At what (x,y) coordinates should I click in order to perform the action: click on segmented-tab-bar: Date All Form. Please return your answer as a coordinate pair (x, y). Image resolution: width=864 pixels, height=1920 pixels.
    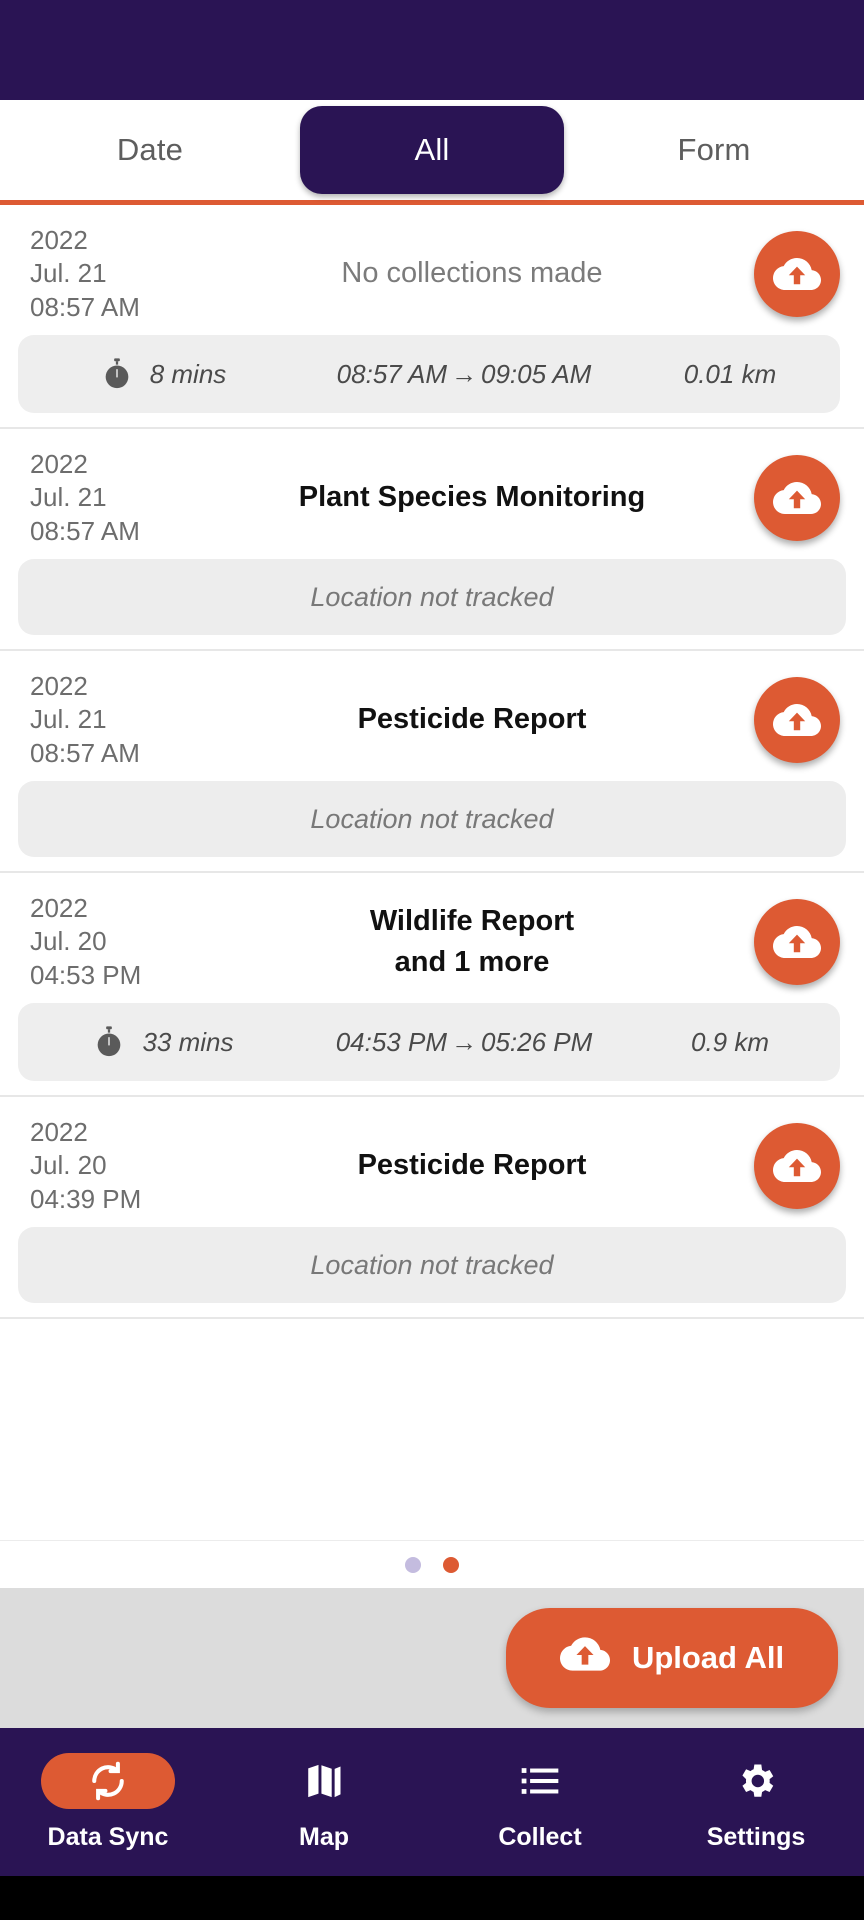
    Looking at the image, I should click on (432, 150).